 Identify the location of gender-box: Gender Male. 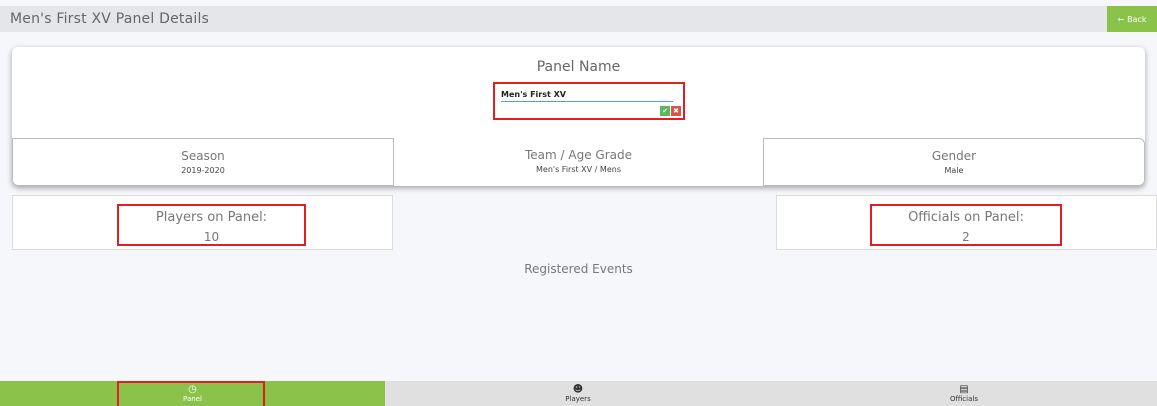
(954, 162).